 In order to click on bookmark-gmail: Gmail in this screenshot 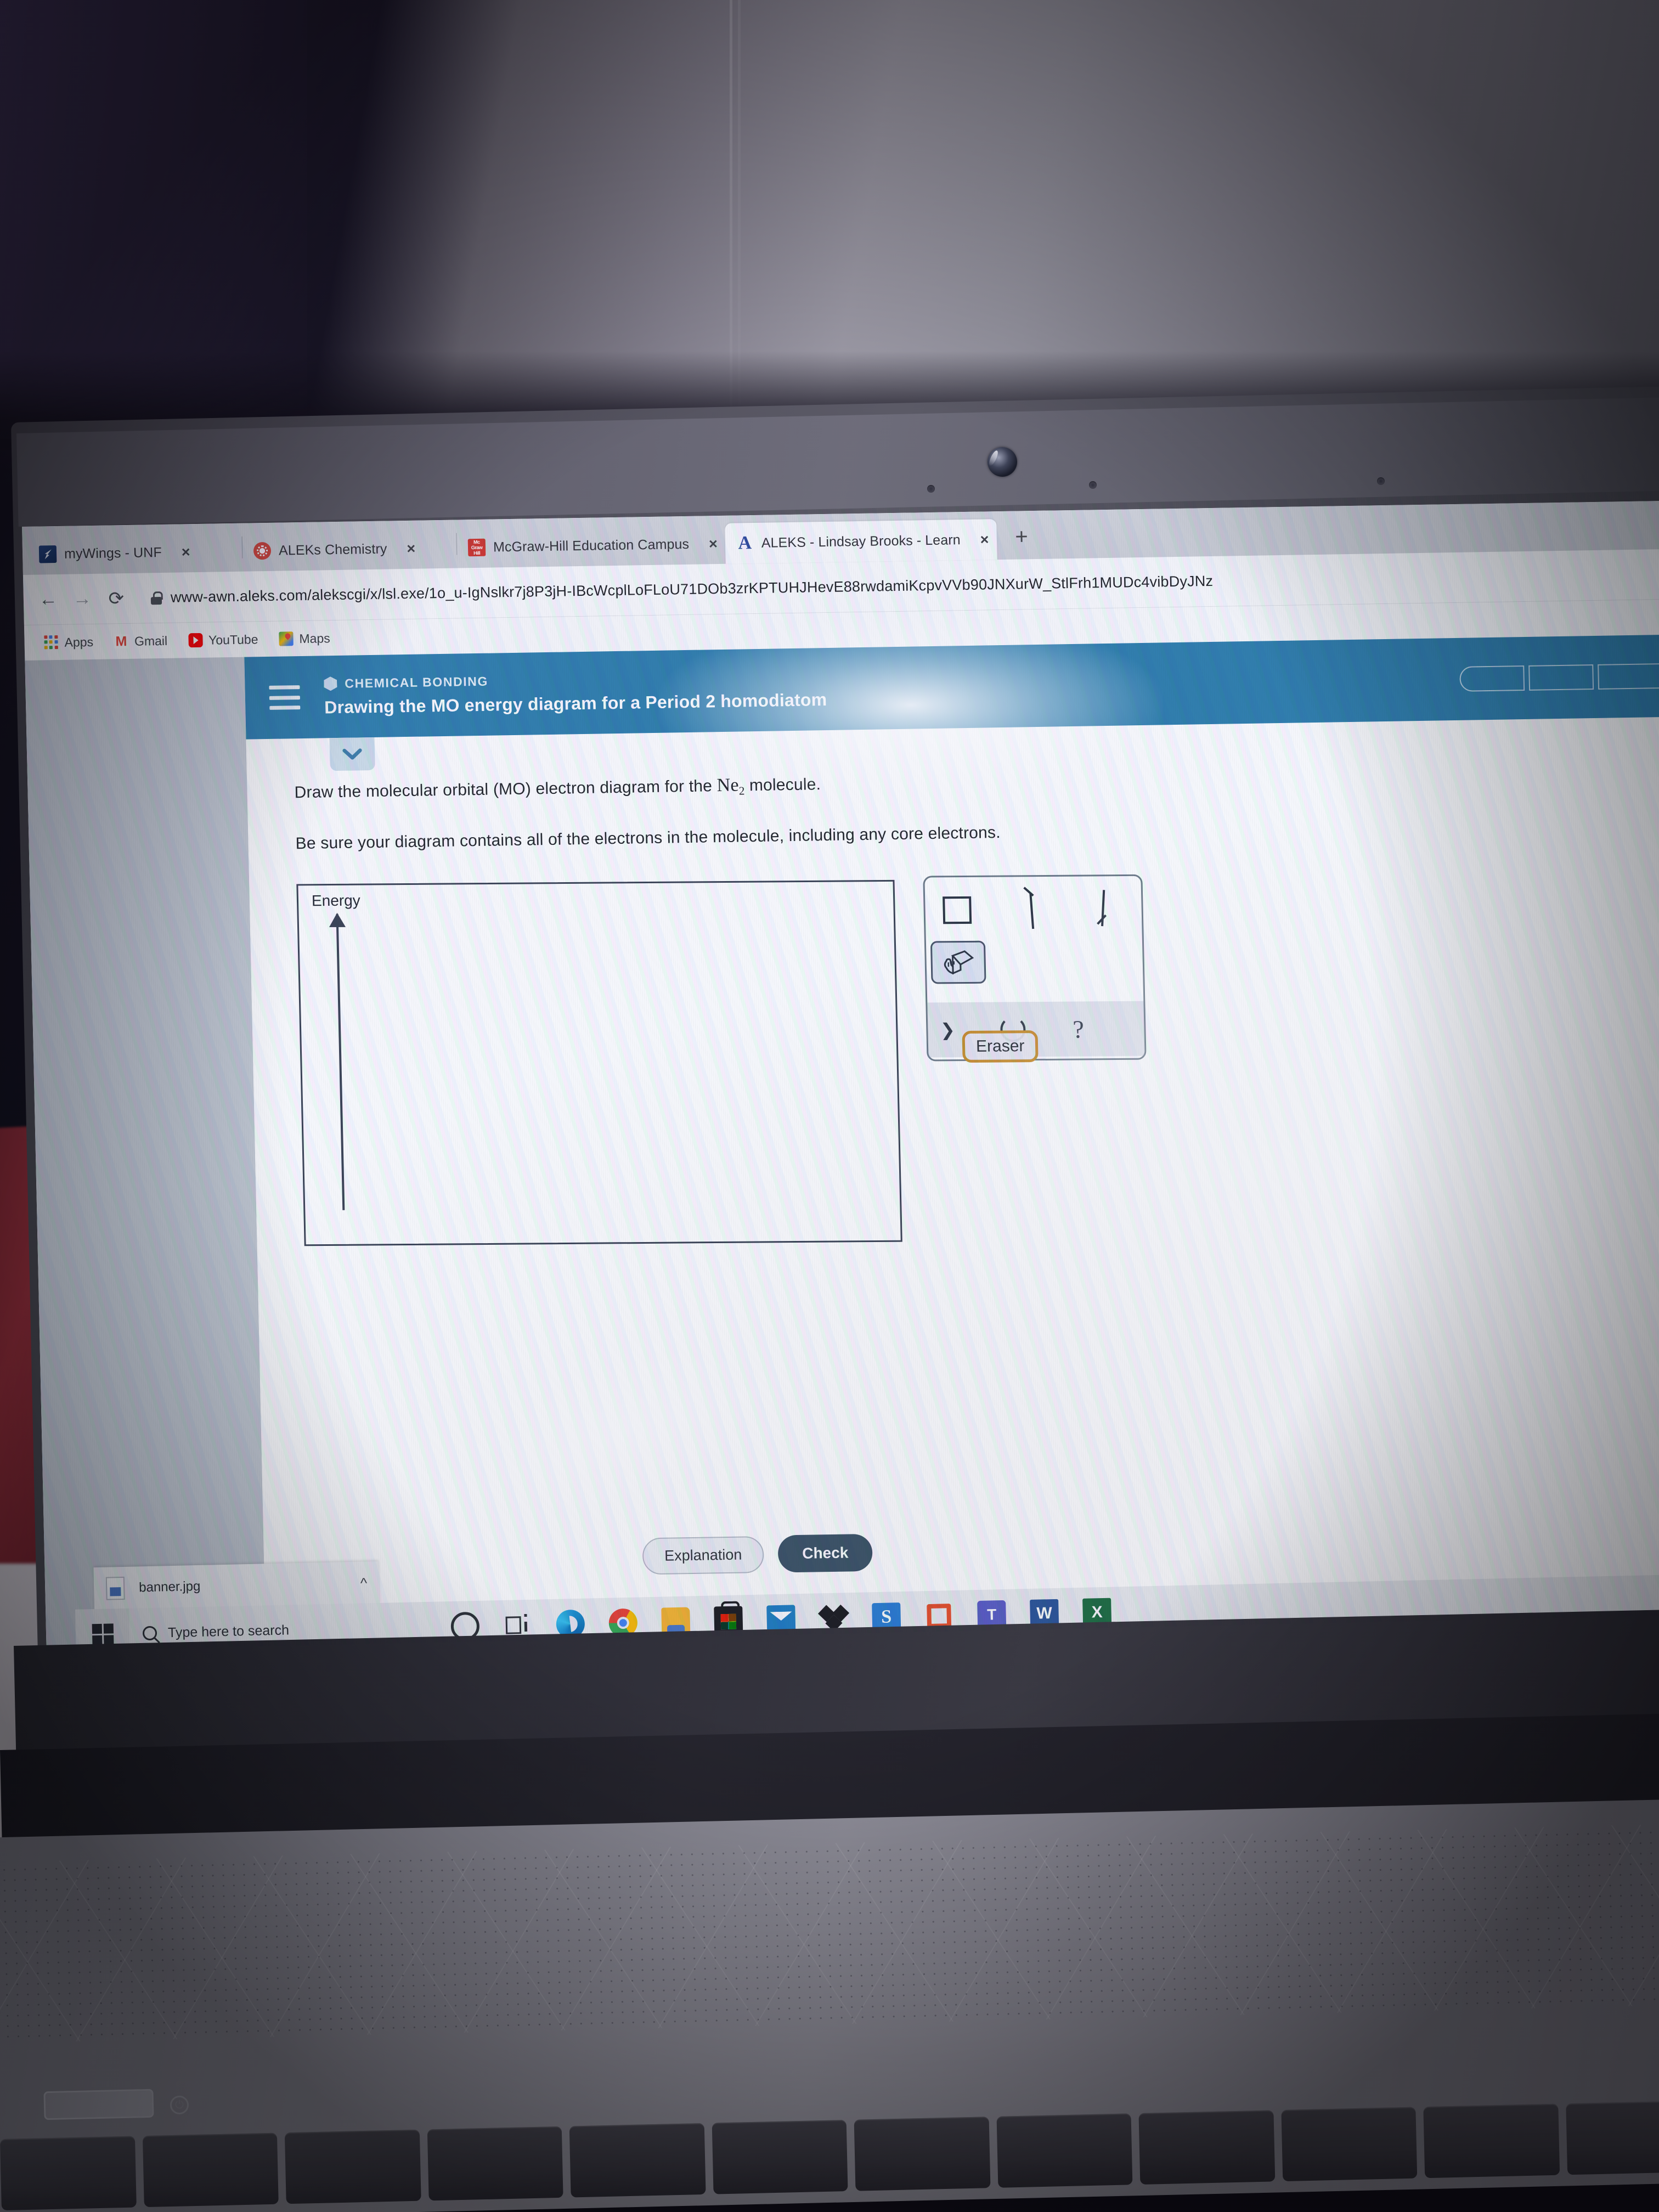, I will do `click(141, 641)`.